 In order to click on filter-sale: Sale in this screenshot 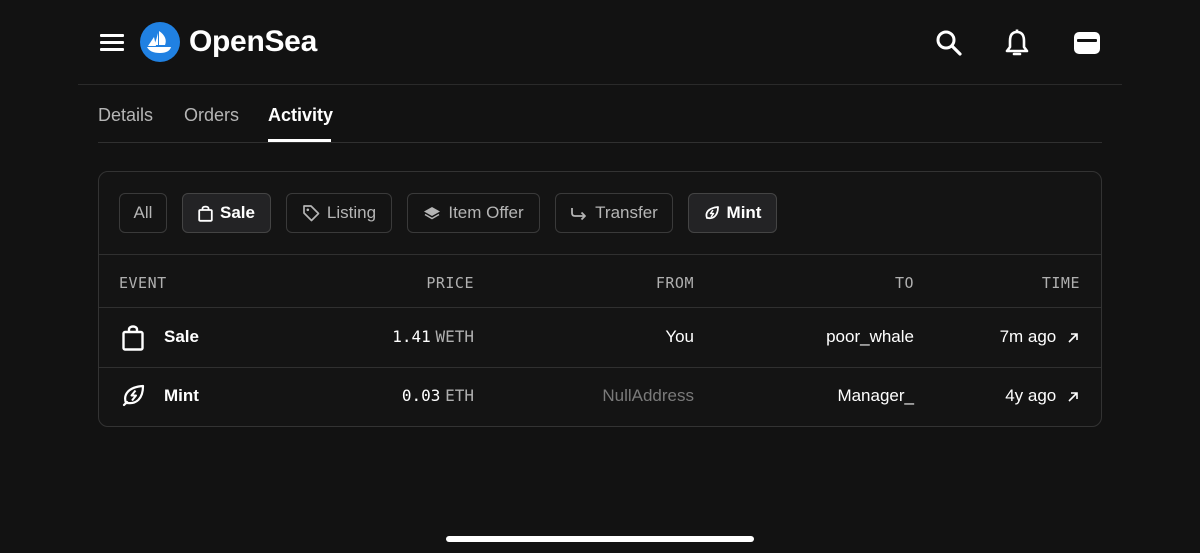, I will do `click(226, 213)`.